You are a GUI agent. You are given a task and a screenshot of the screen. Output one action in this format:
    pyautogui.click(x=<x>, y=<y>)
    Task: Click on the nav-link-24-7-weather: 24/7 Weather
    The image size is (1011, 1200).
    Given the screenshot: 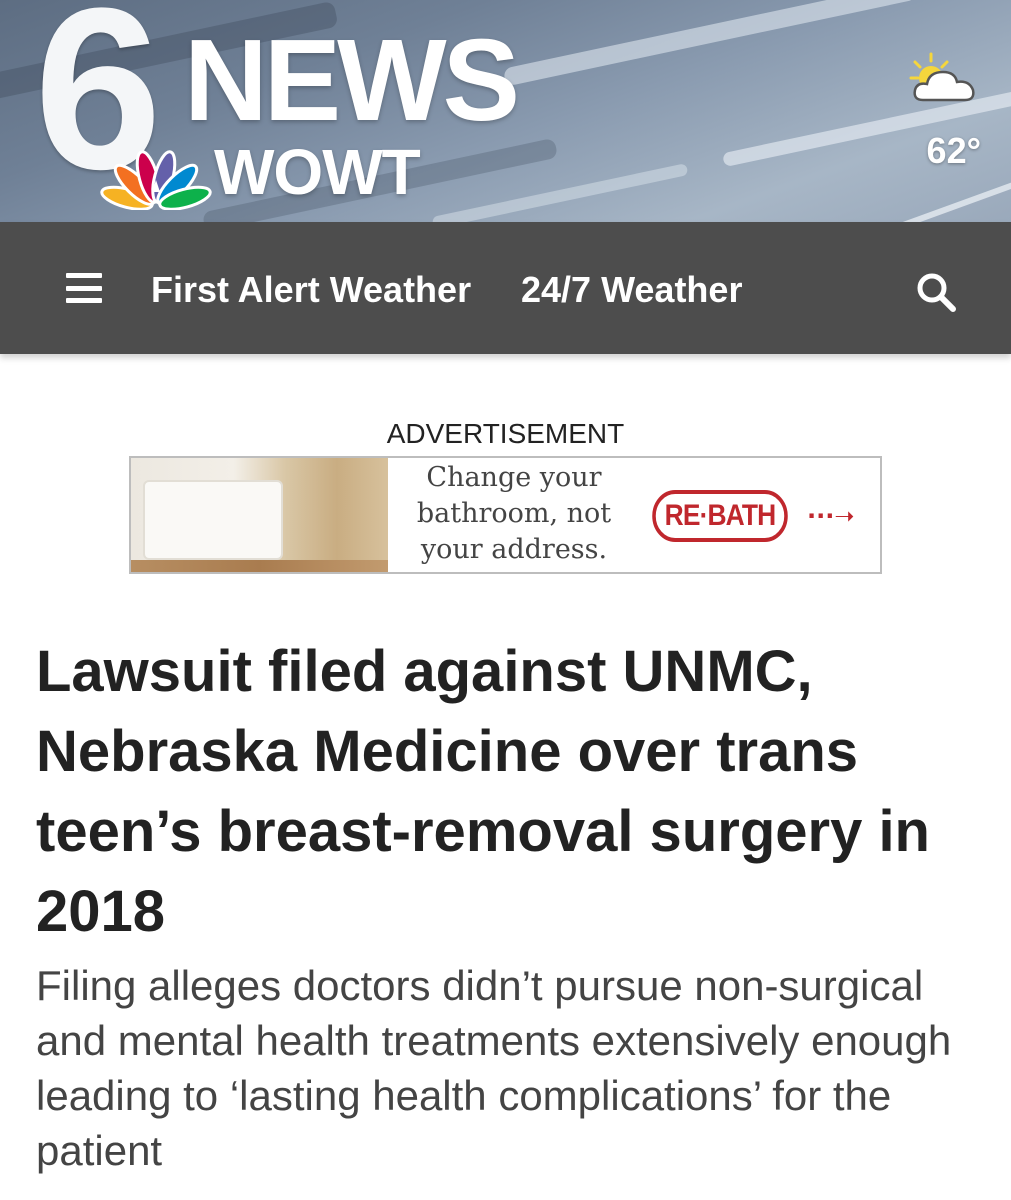 What is the action you would take?
    pyautogui.click(x=631, y=290)
    